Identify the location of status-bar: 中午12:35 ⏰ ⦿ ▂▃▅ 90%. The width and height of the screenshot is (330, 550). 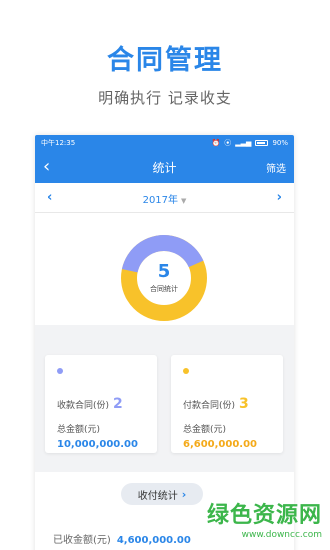
(164, 143).